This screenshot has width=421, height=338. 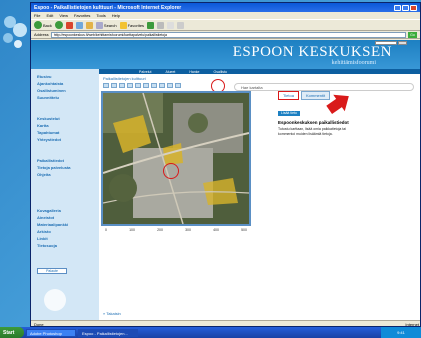 What do you see at coordinates (122, 85) in the screenshot?
I see `pan-icon` at bounding box center [122, 85].